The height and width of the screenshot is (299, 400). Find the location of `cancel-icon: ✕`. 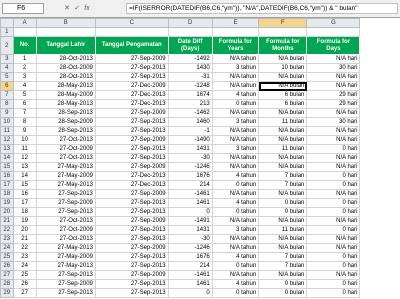

cancel-icon: ✕ is located at coordinates (67, 9).